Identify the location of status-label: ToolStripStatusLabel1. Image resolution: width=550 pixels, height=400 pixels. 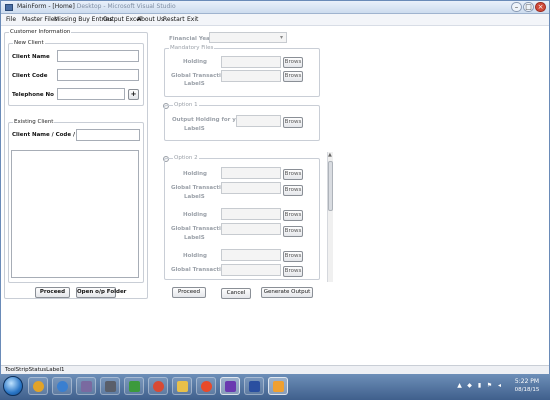
(35, 370).